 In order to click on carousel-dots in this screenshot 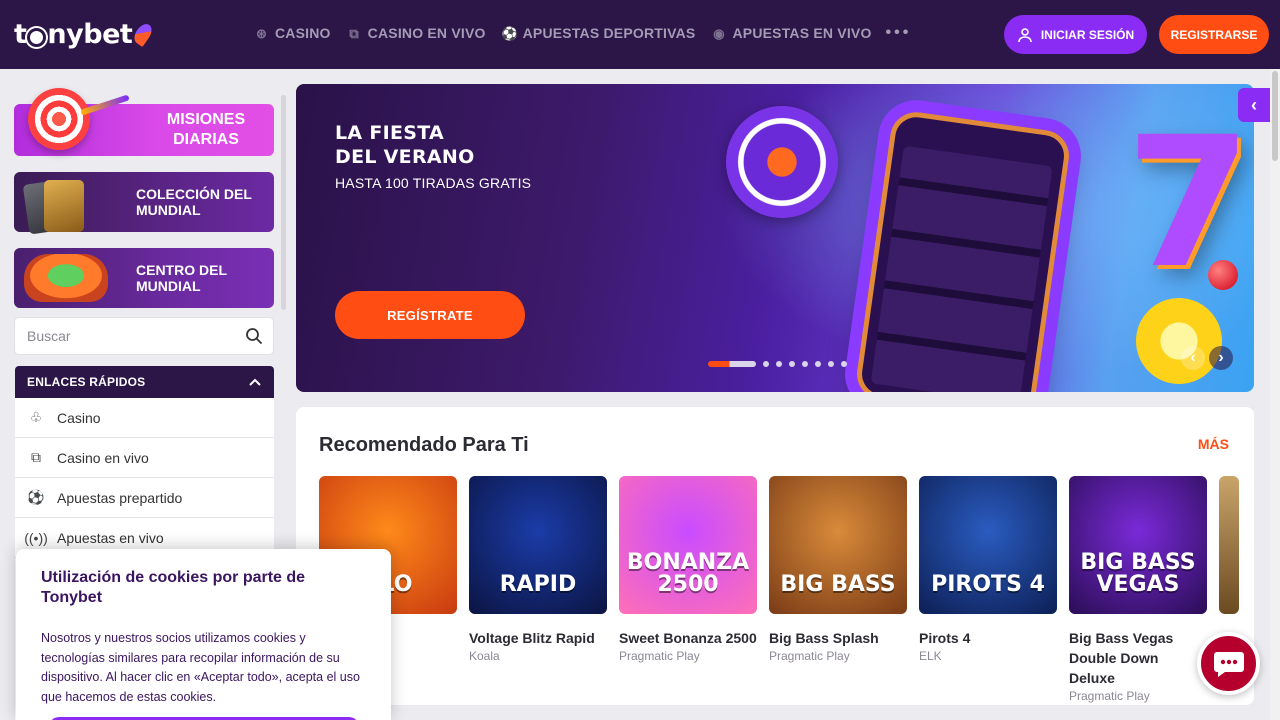, I will do `click(777, 364)`.